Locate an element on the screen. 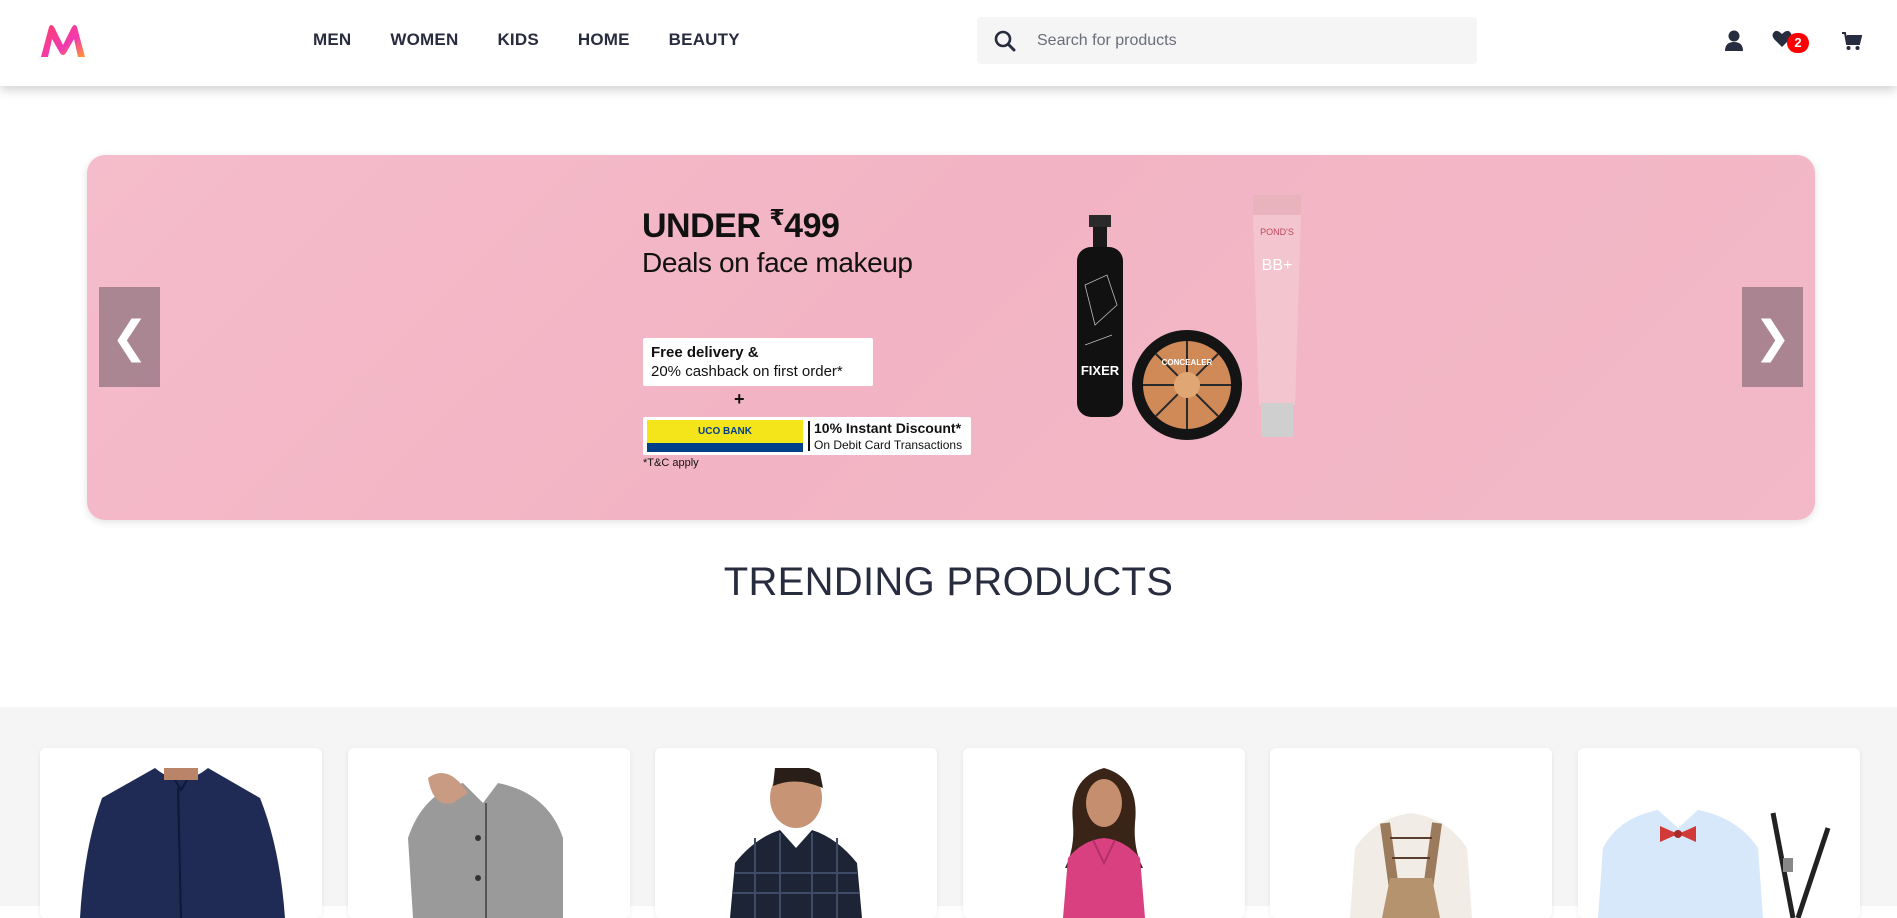 The height and width of the screenshot is (918, 1897). product-card-kids-pinafore-dress is located at coordinates (1411, 833).